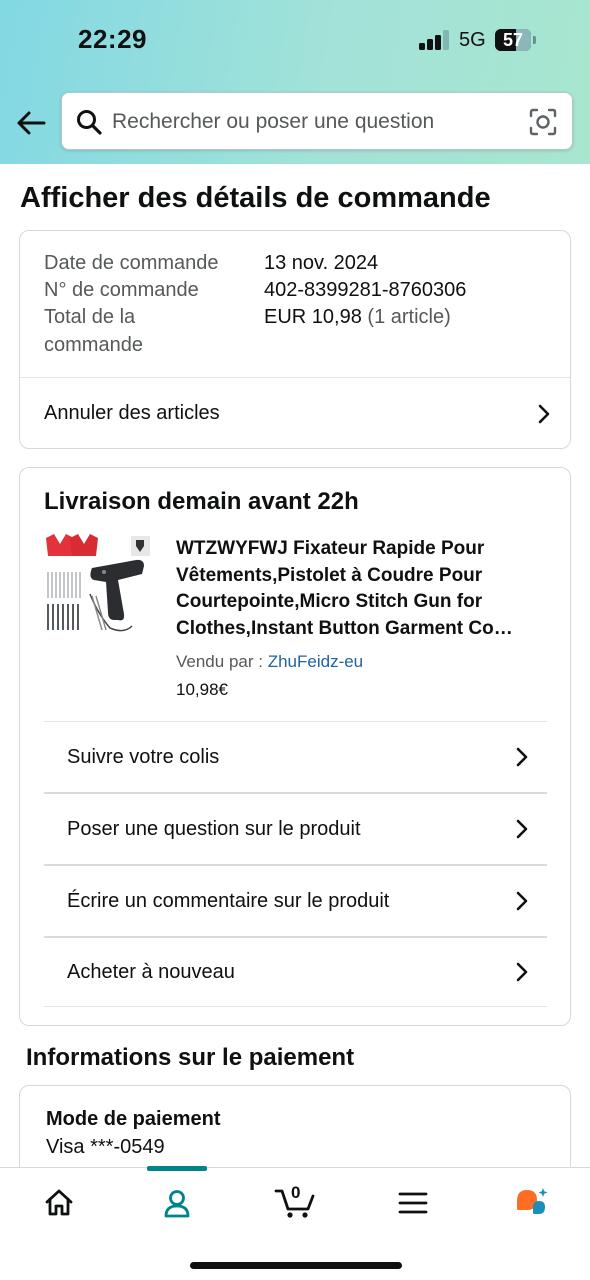 This screenshot has height=1280, width=590. I want to click on write-review-link: Écrire un commentaire sur le produit, so click(298, 901).